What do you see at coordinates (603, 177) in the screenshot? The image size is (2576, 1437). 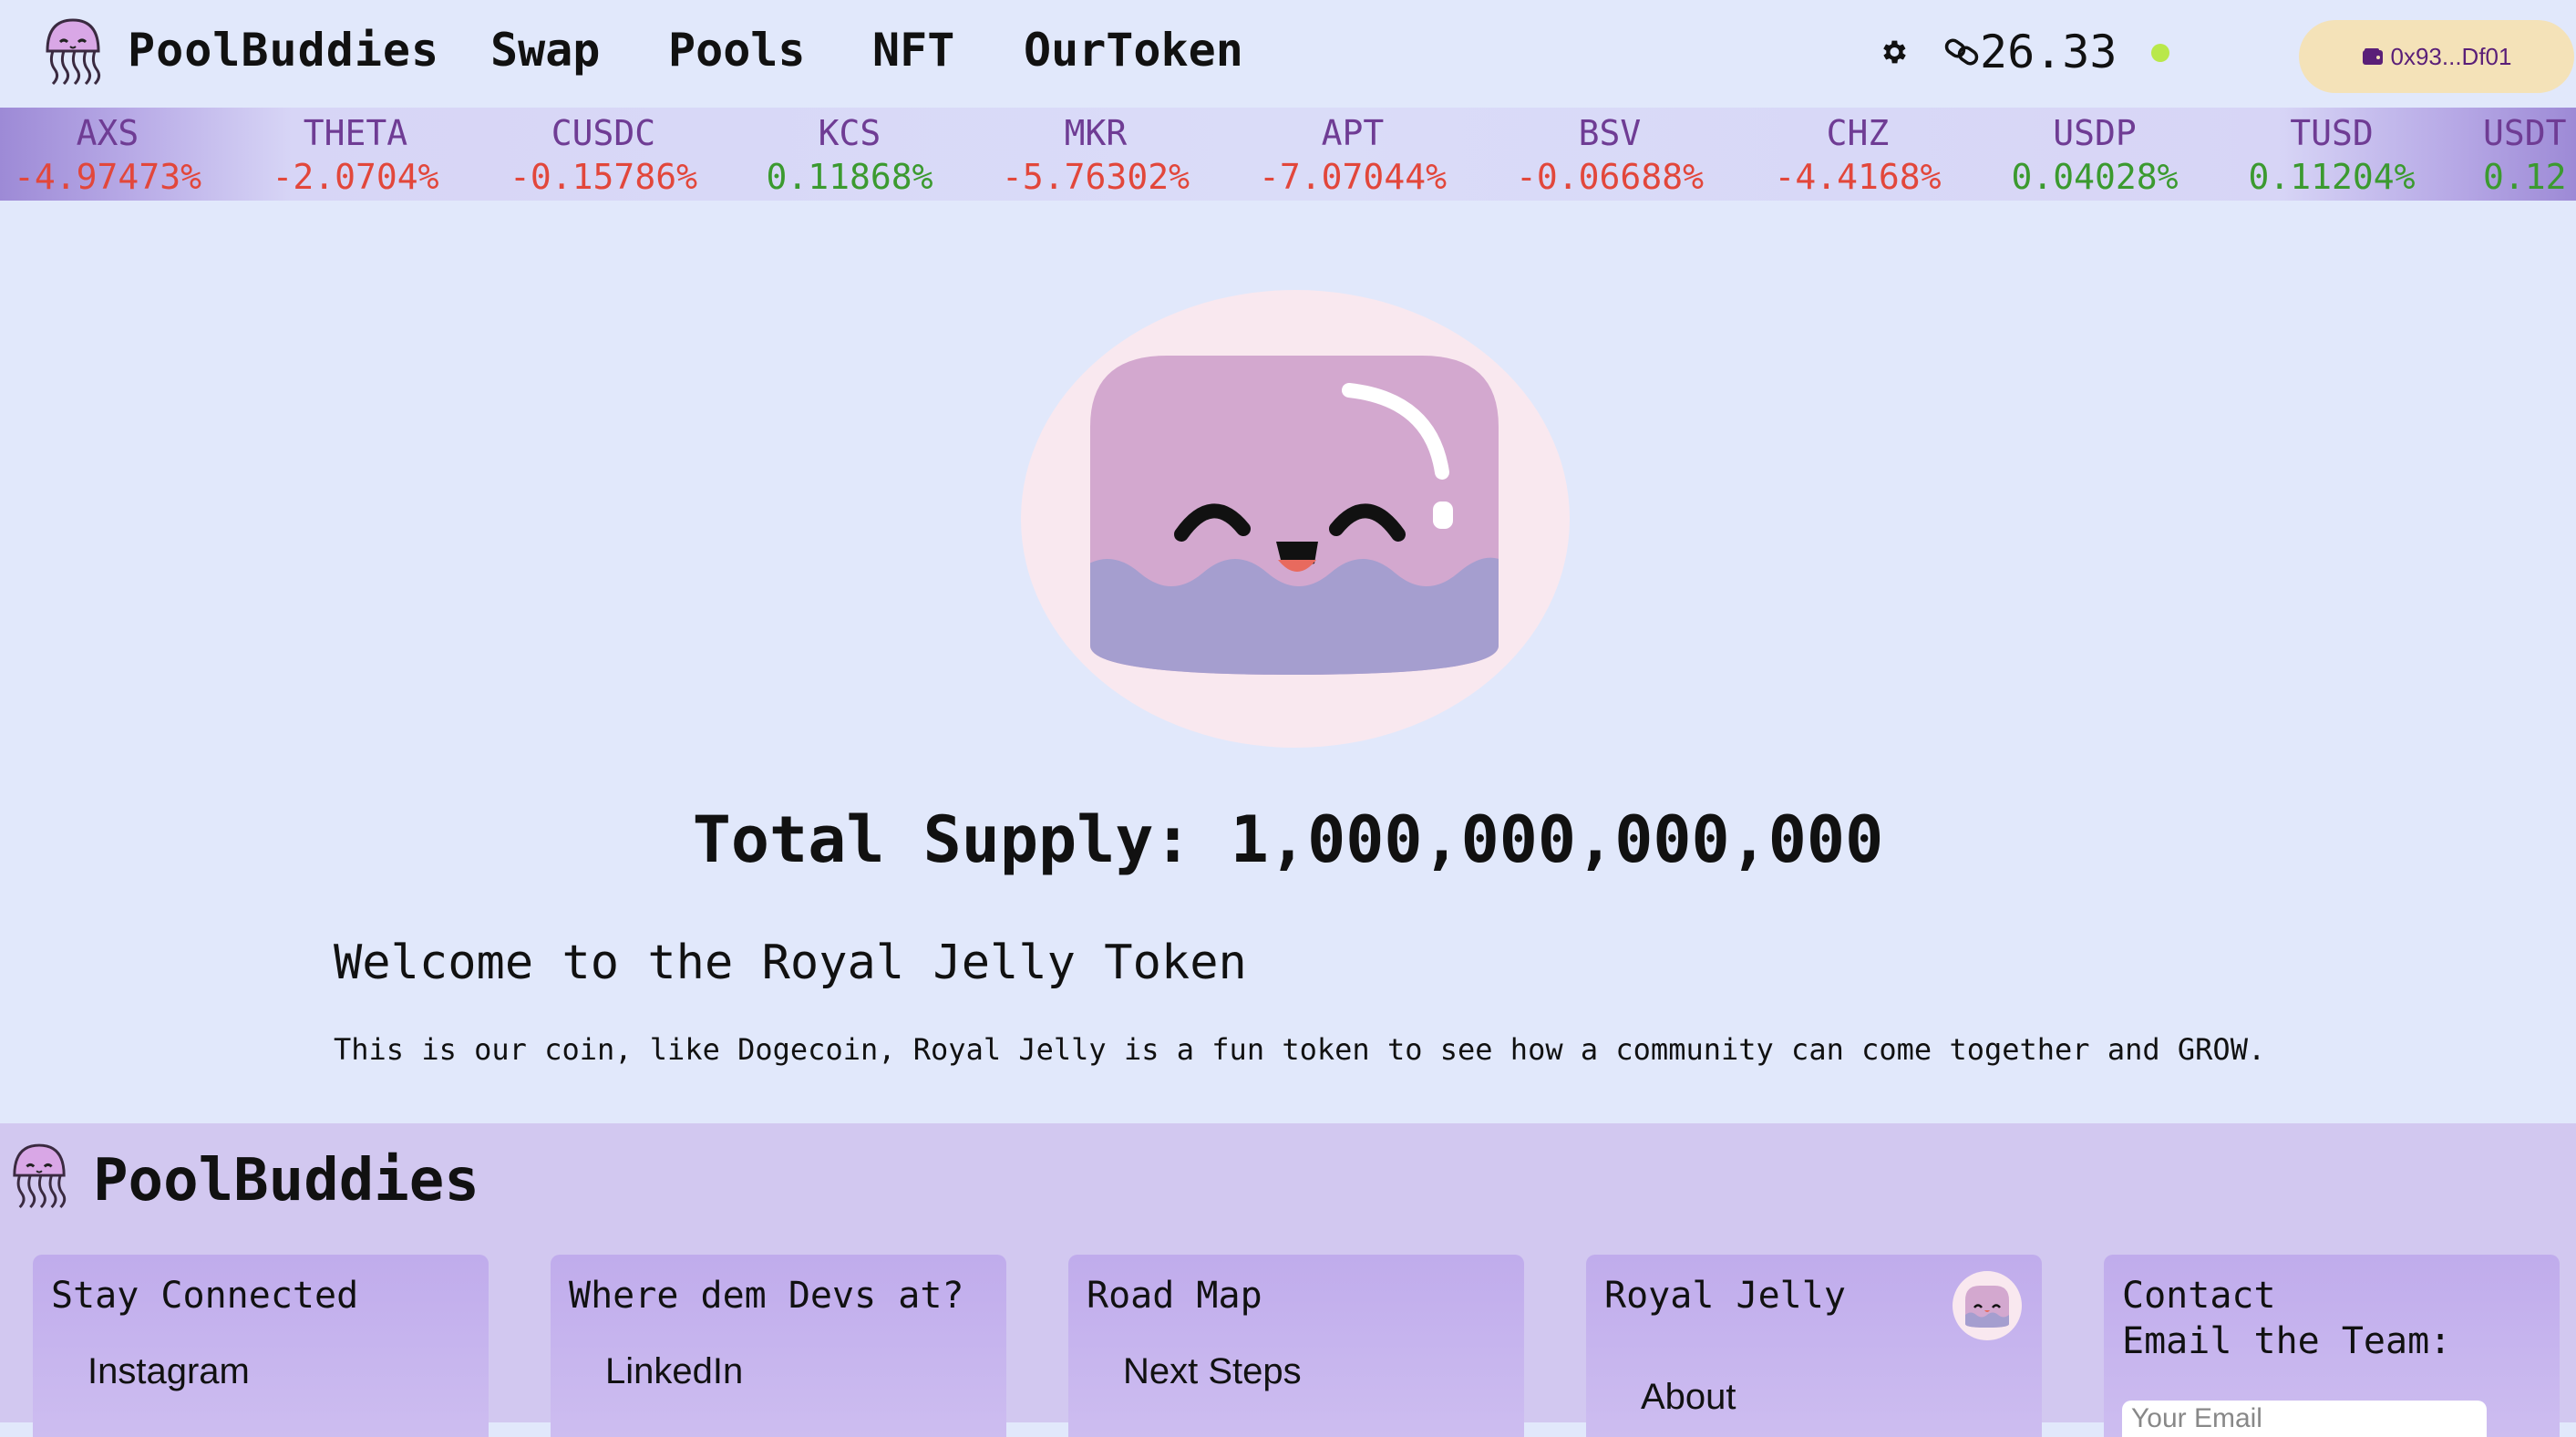 I see `ticker-change: -0.15786%` at bounding box center [603, 177].